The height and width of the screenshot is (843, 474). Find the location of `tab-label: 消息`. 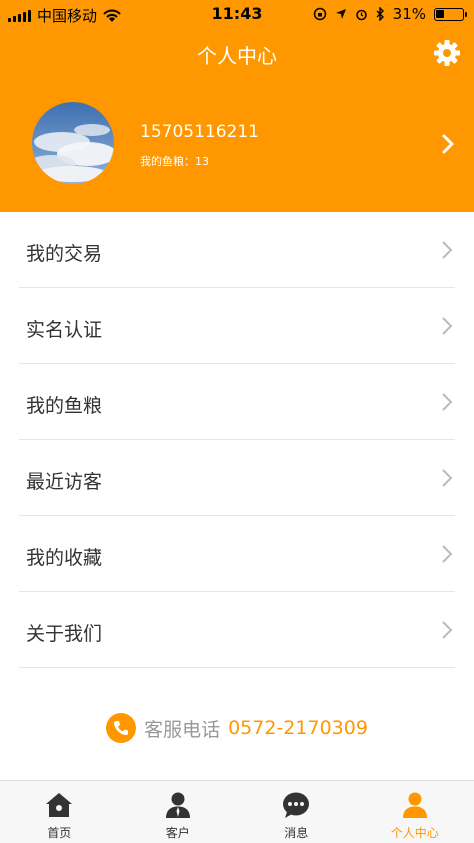

tab-label: 消息 is located at coordinates (296, 833).